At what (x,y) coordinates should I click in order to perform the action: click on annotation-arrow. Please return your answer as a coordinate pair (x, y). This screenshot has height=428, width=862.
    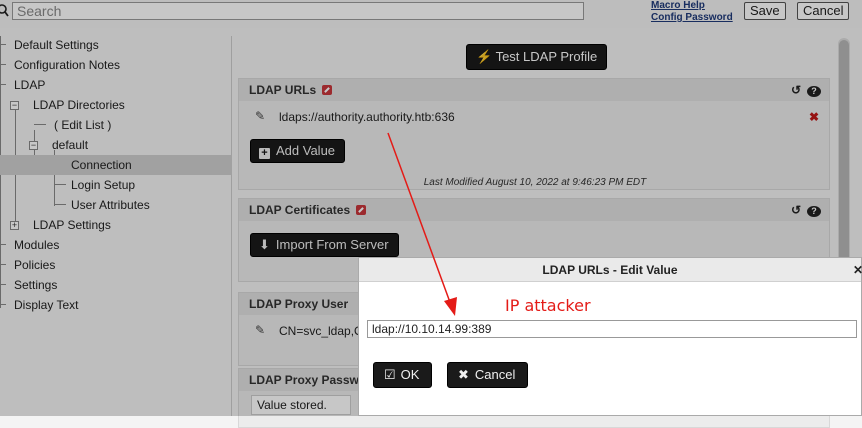
    Looking at the image, I should click on (422, 224).